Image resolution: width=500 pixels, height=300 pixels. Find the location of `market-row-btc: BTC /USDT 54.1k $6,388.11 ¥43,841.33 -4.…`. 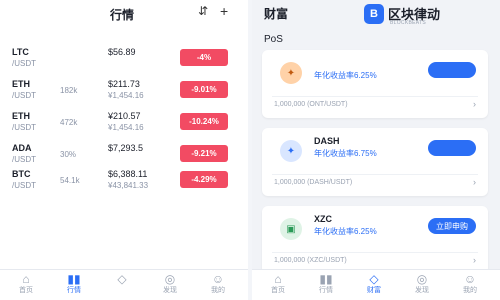

market-row-btc: BTC /USDT 54.1k $6,388.11 ¥43,841.33 -4.… is located at coordinates (124, 181).